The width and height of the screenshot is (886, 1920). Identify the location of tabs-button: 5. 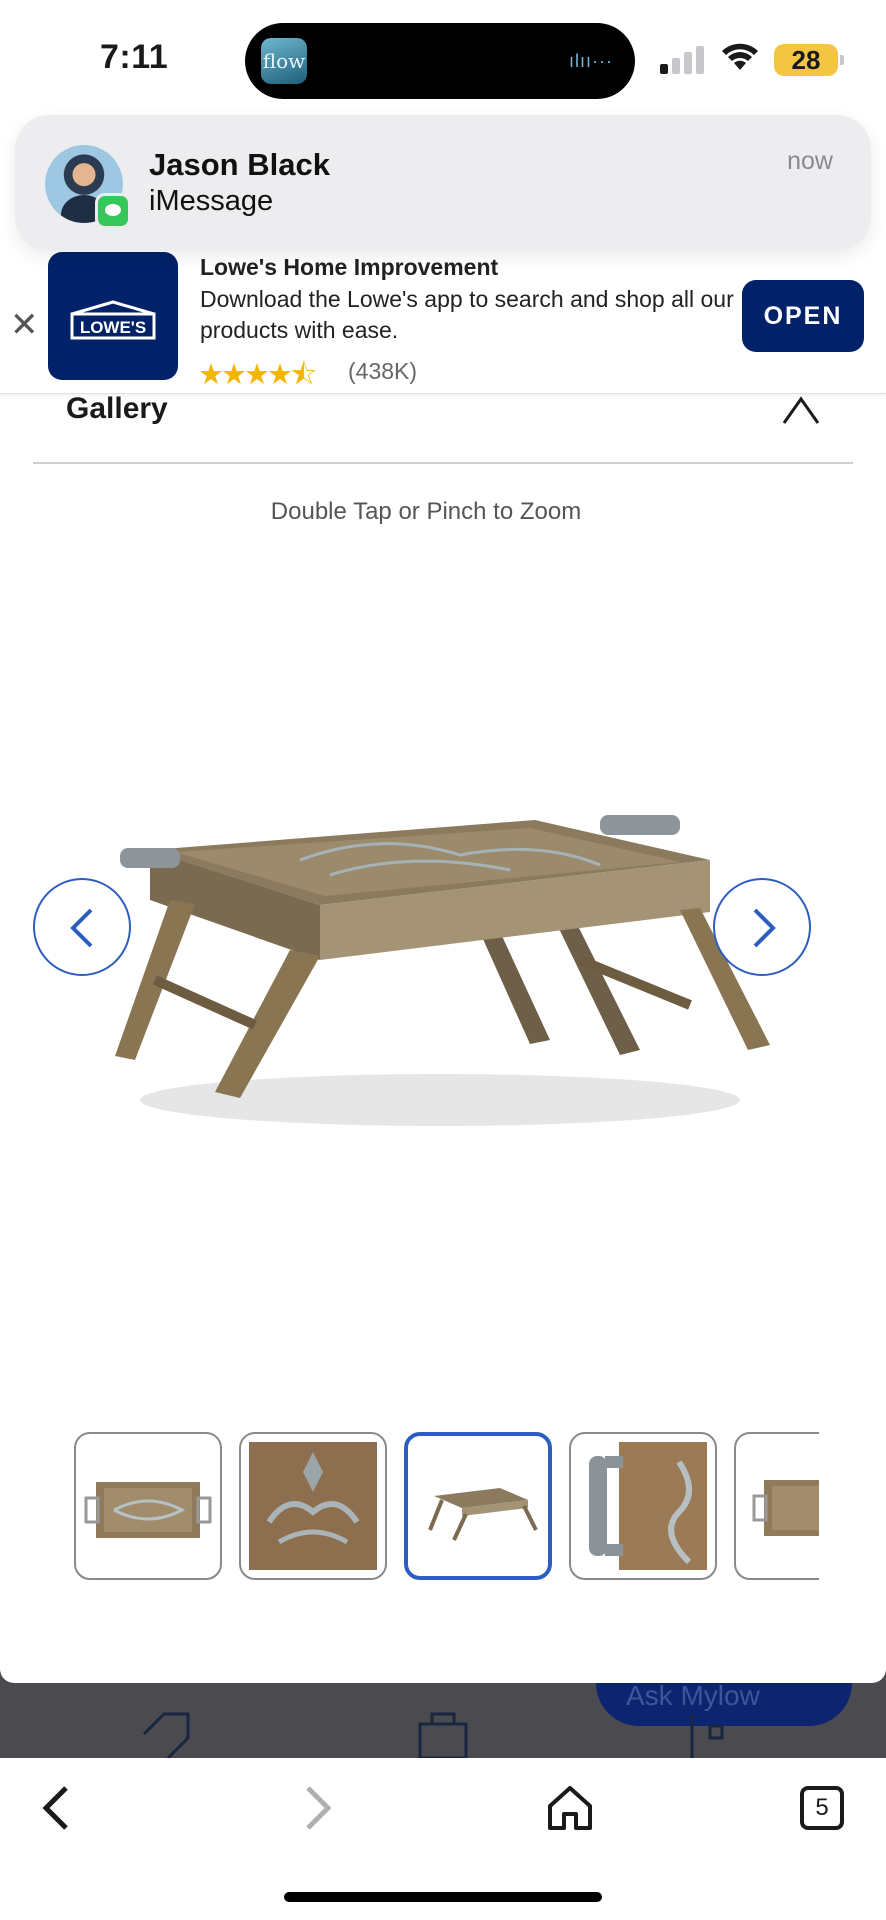
(822, 1808).